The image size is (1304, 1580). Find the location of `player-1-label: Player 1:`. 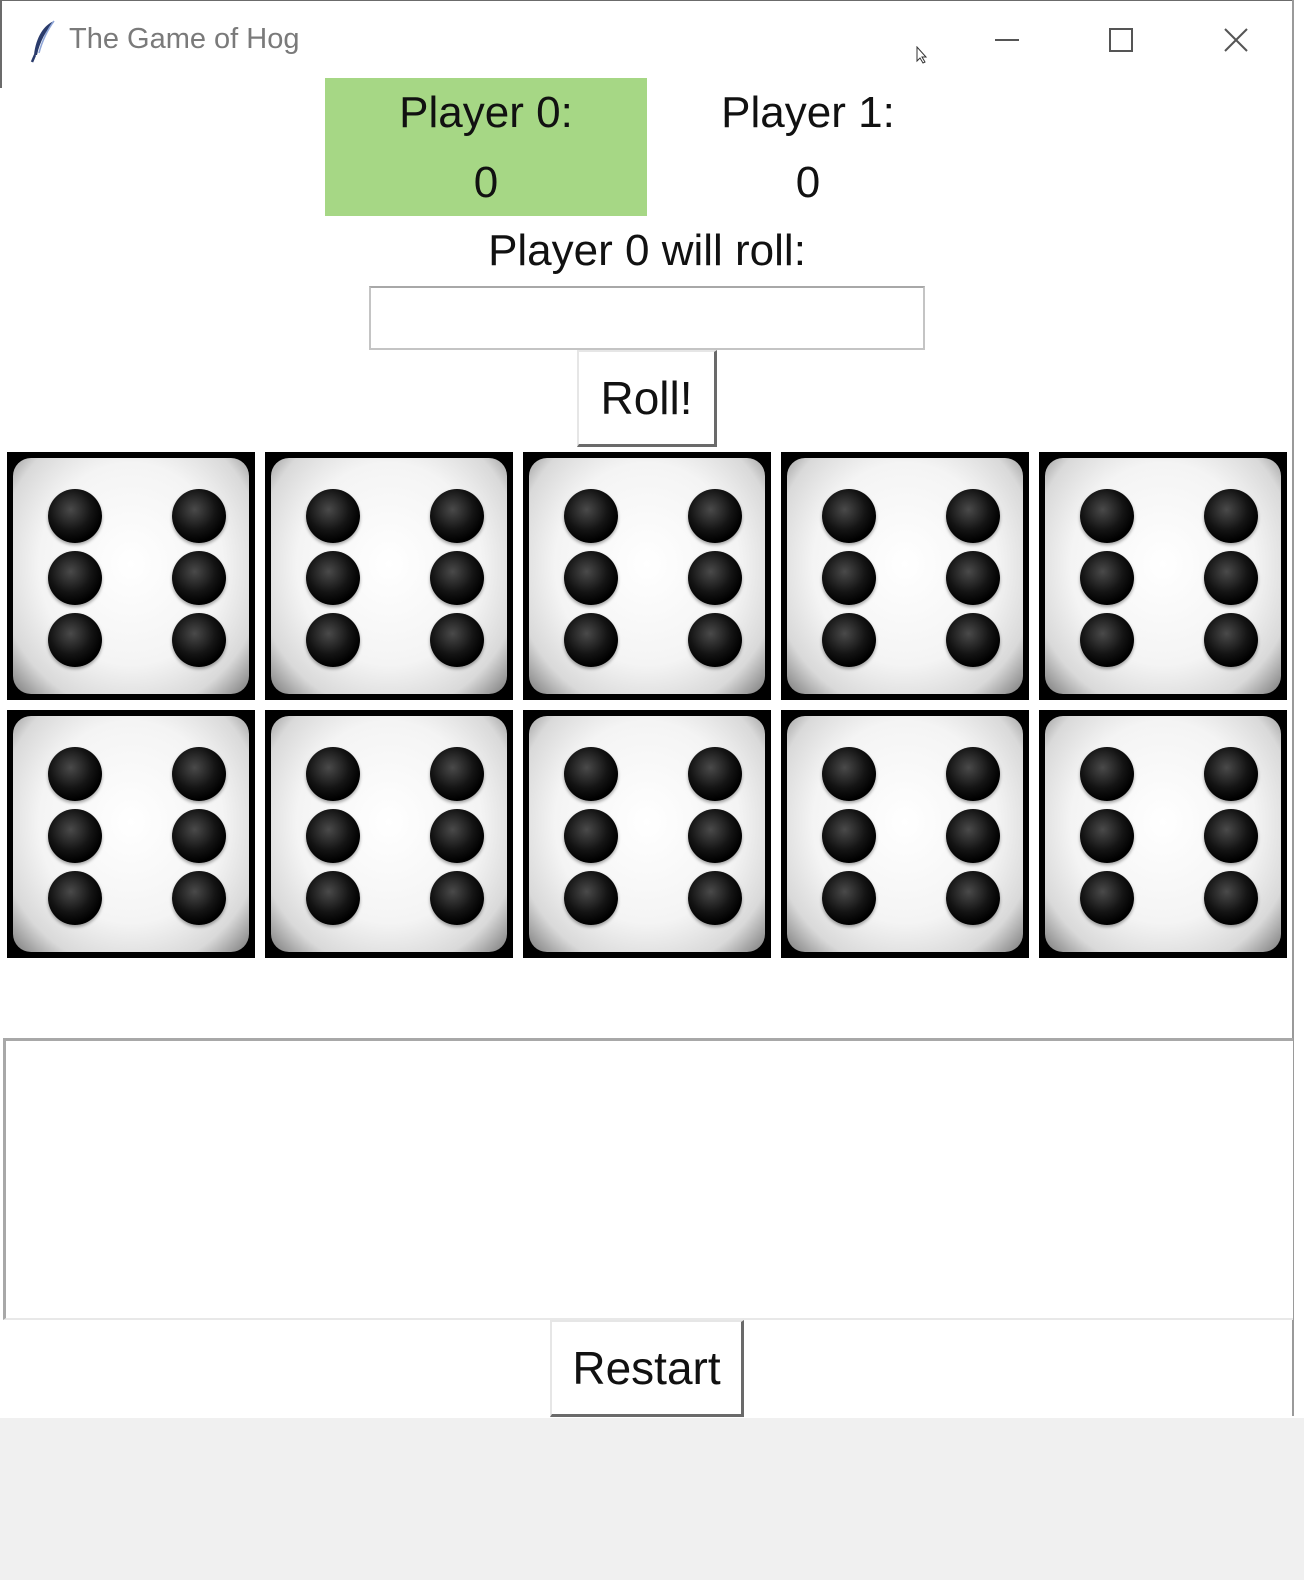

player-1-label: Player 1: is located at coordinates (808, 112).